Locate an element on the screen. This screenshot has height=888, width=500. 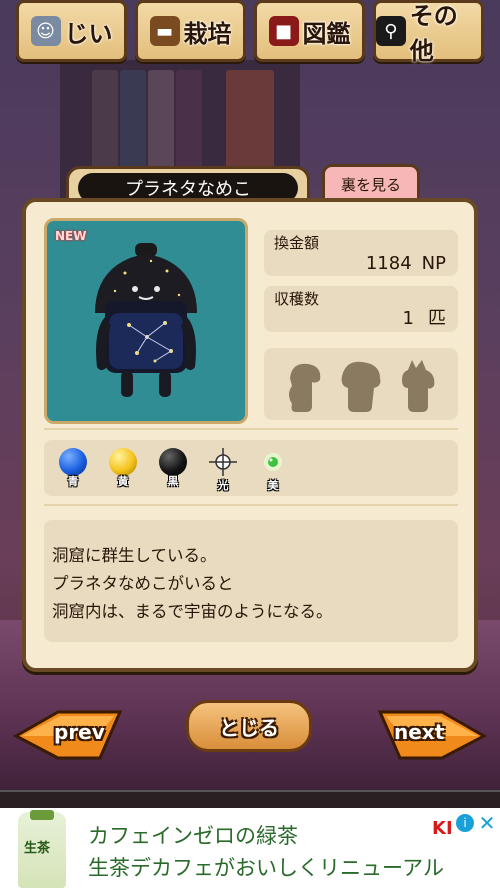
attribute-beauty: 美 is located at coordinates (273, 470).